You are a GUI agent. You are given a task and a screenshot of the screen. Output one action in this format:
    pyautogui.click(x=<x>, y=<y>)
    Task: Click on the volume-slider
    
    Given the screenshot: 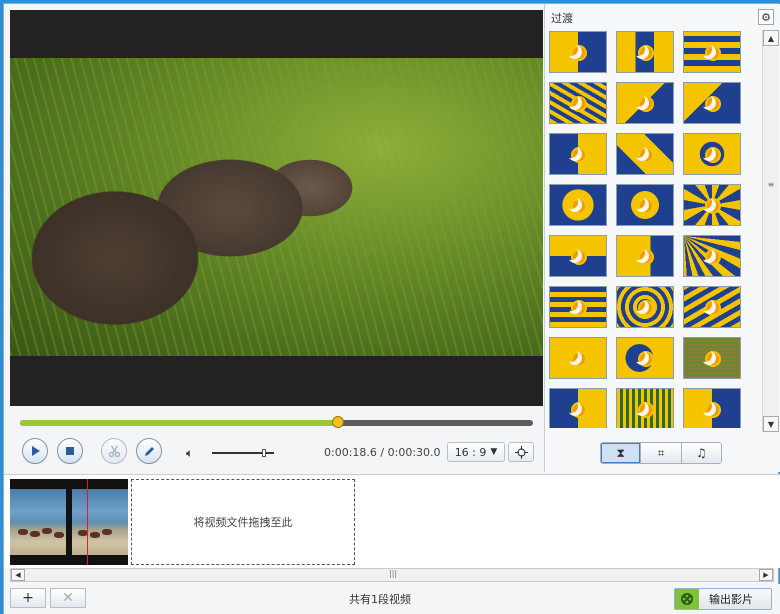 What is the action you would take?
    pyautogui.click(x=243, y=453)
    